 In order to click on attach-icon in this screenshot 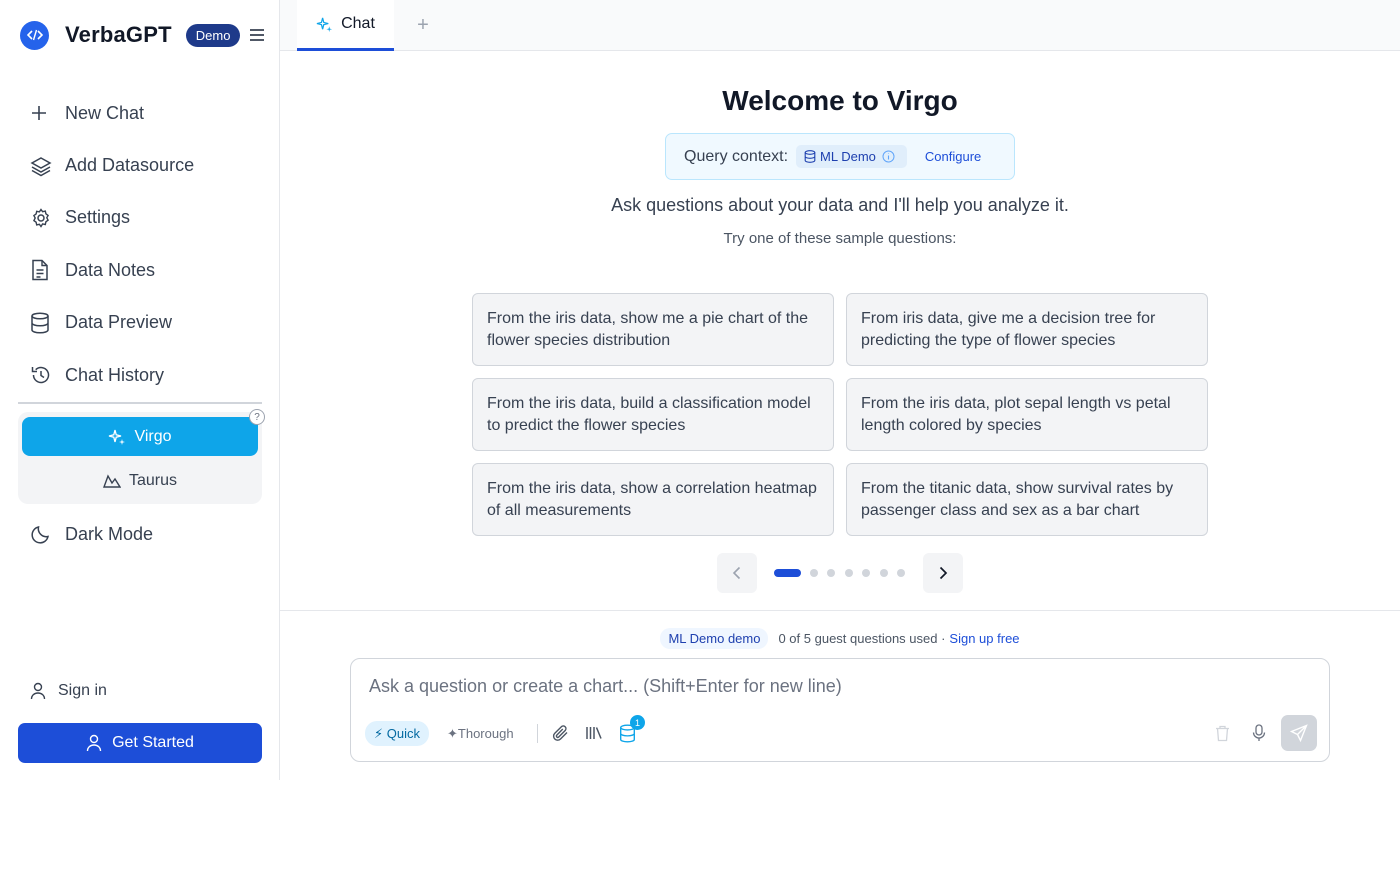, I will do `click(561, 733)`.